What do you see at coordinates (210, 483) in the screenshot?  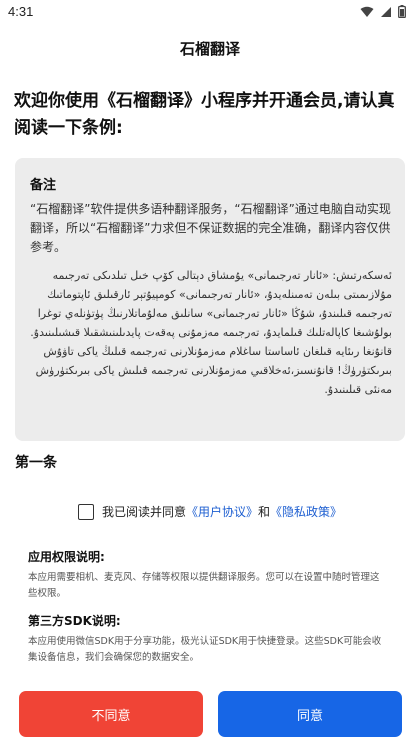 I see `scroll-fade` at bounding box center [210, 483].